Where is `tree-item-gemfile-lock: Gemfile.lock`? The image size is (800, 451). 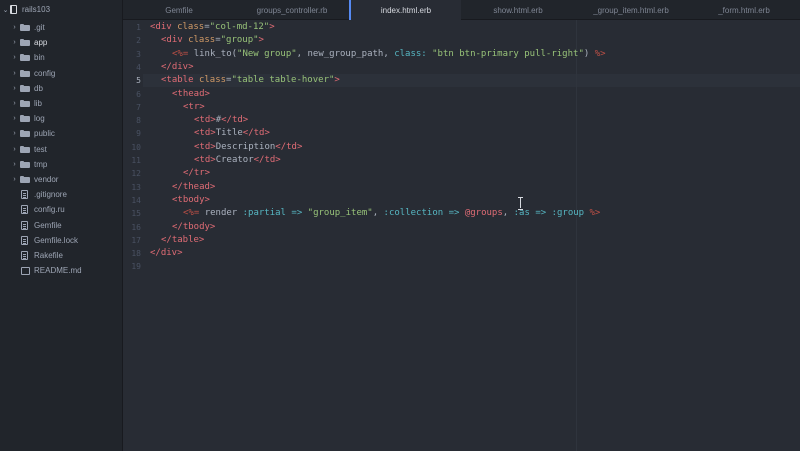
tree-item-gemfile-lock: Gemfile.lock is located at coordinates (61, 240).